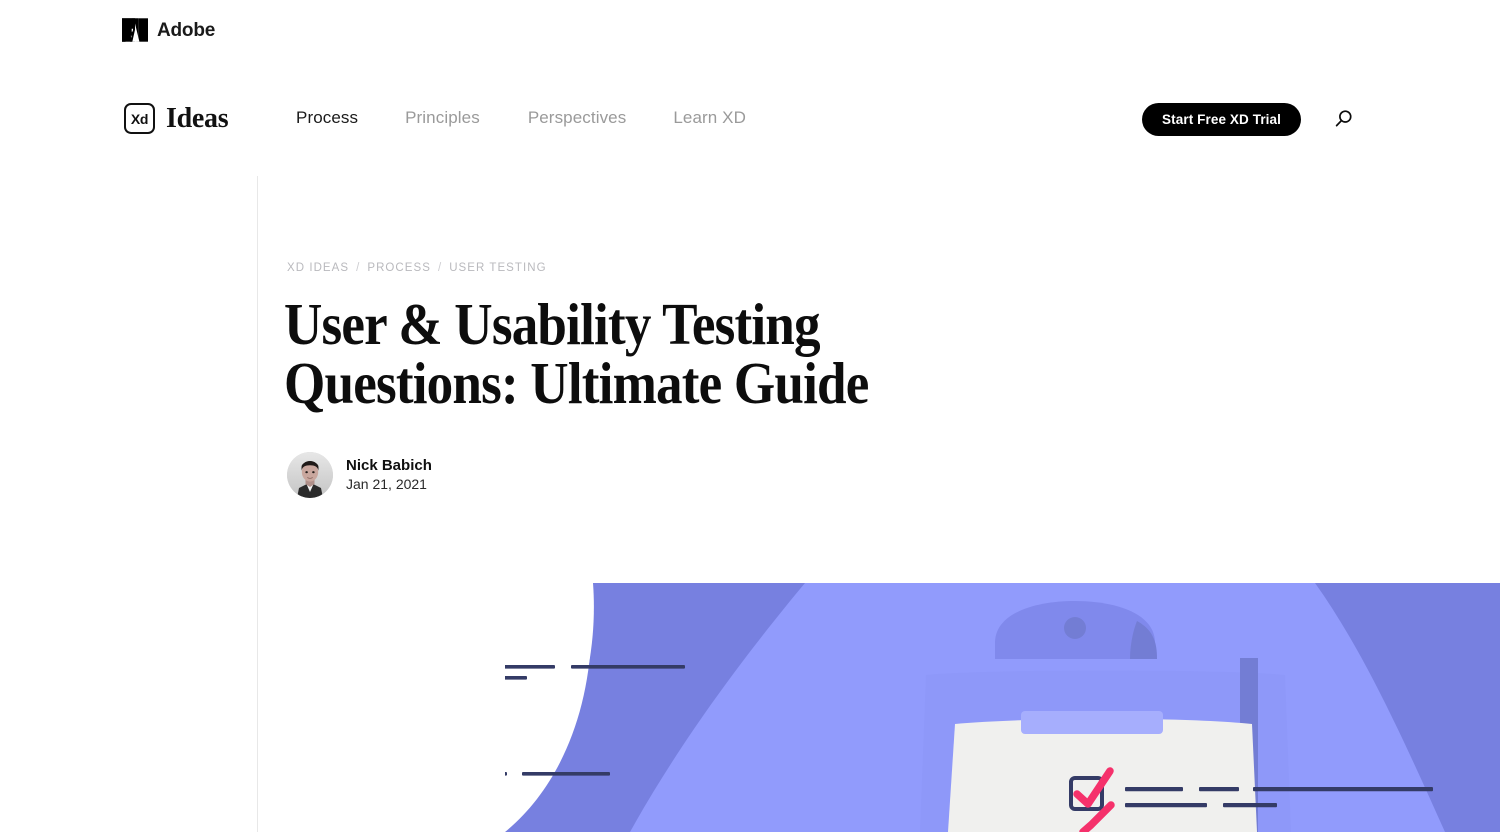  Describe the element at coordinates (521, 118) in the screenshot. I see `nav-link-list: Process Principles Perspectives Learn XD` at that location.